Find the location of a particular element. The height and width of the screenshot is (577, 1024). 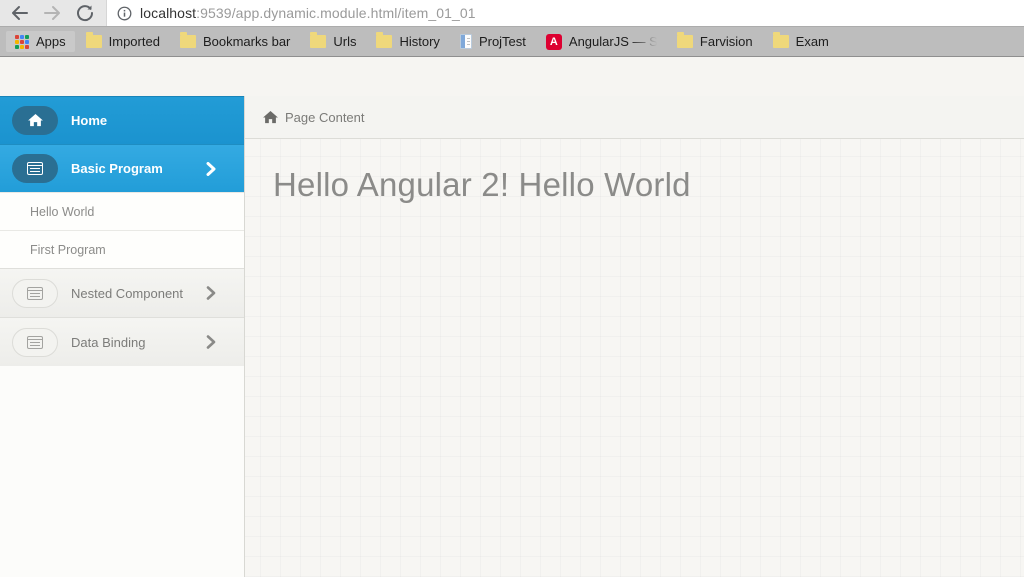

page-heading: Hello Angular 2! Hello World is located at coordinates (482, 184).